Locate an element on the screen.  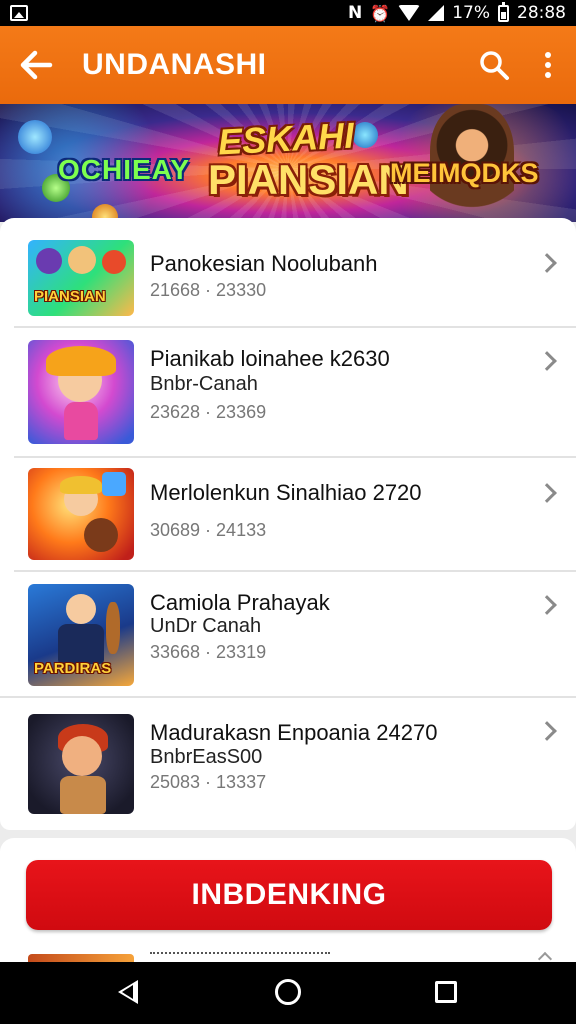
home-circle-icon is located at coordinates (288, 992).